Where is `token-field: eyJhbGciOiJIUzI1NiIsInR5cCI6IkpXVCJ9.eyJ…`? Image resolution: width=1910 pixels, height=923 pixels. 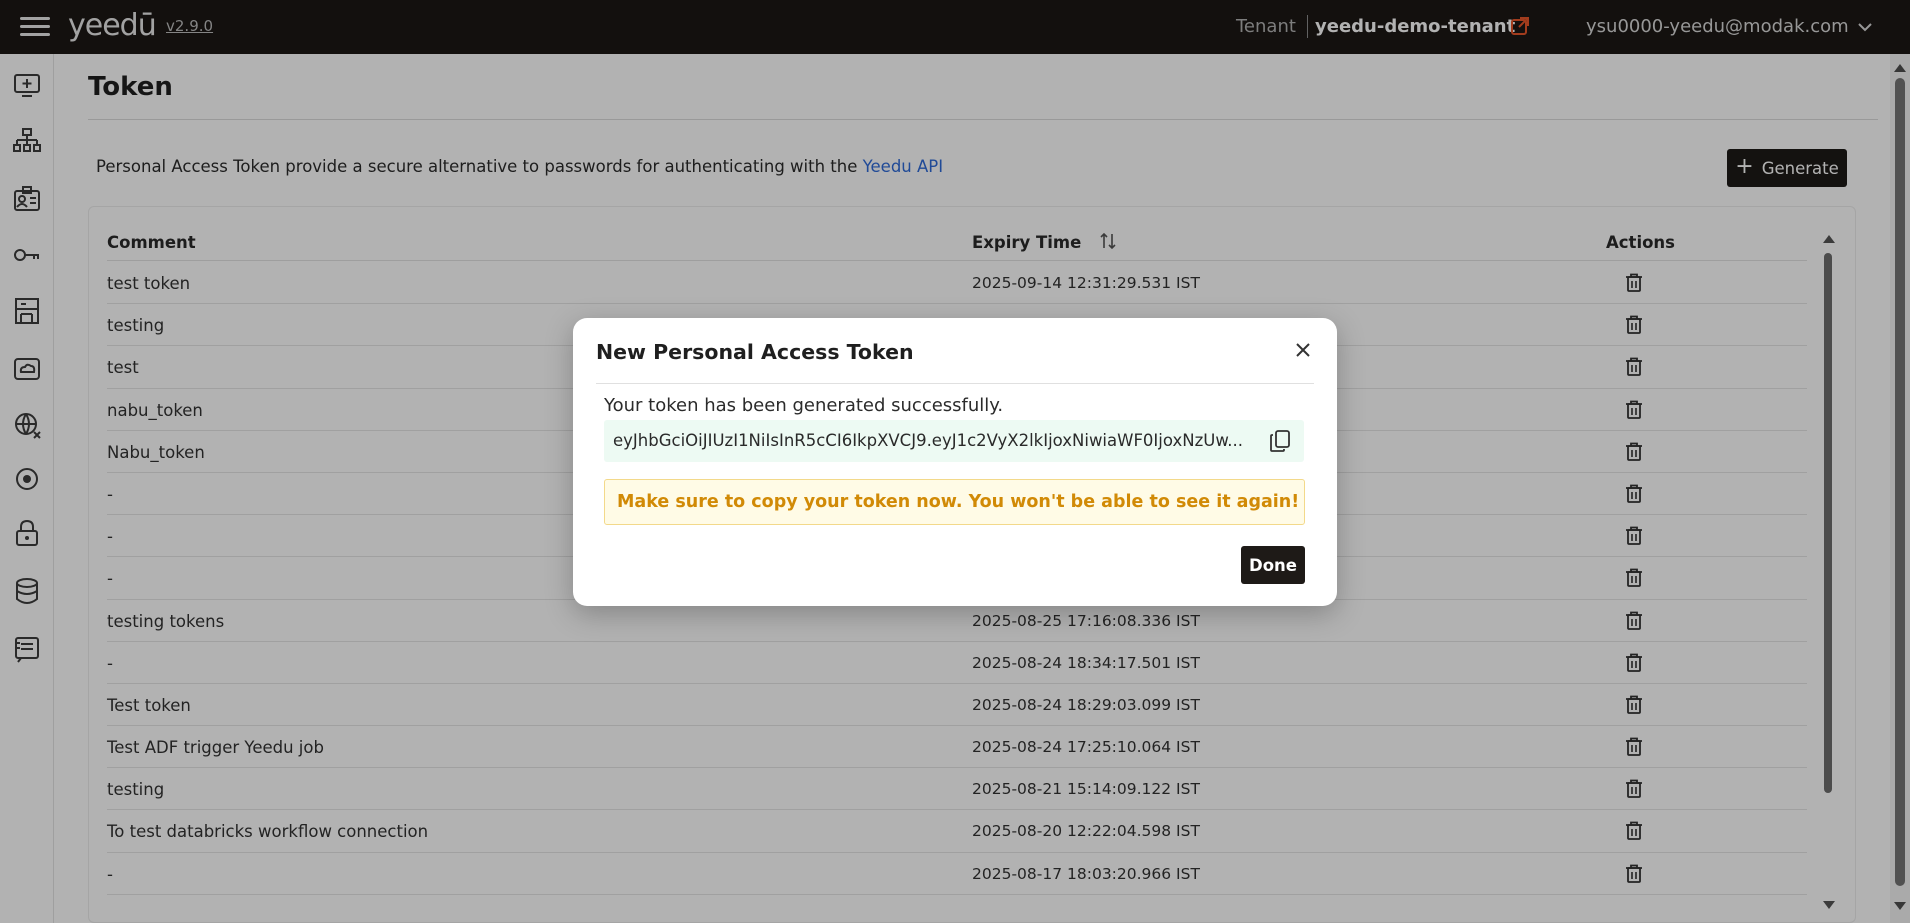
token-field: eyJhbGciOiJIUzI1NiIsInR5cCI6IkpXVCJ9.eyJ… is located at coordinates (954, 441).